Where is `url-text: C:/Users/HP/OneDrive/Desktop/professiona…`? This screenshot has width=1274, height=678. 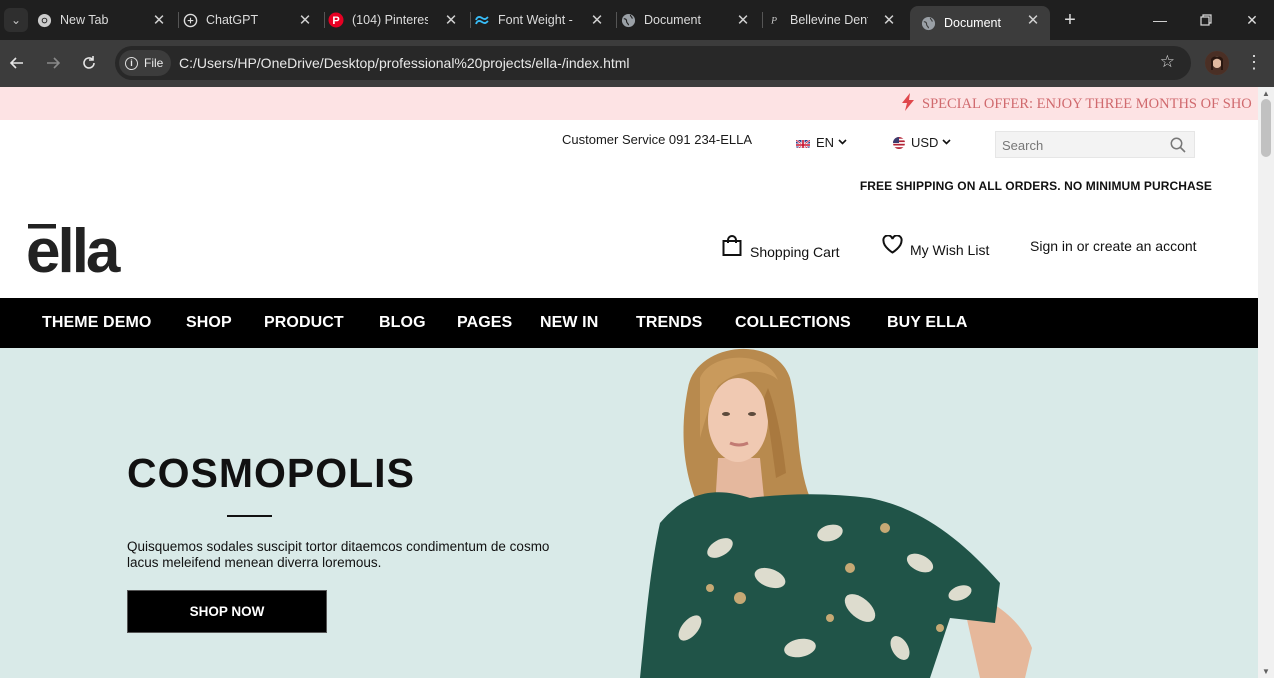 url-text: C:/Users/HP/OneDrive/Desktop/professiona… is located at coordinates (404, 63).